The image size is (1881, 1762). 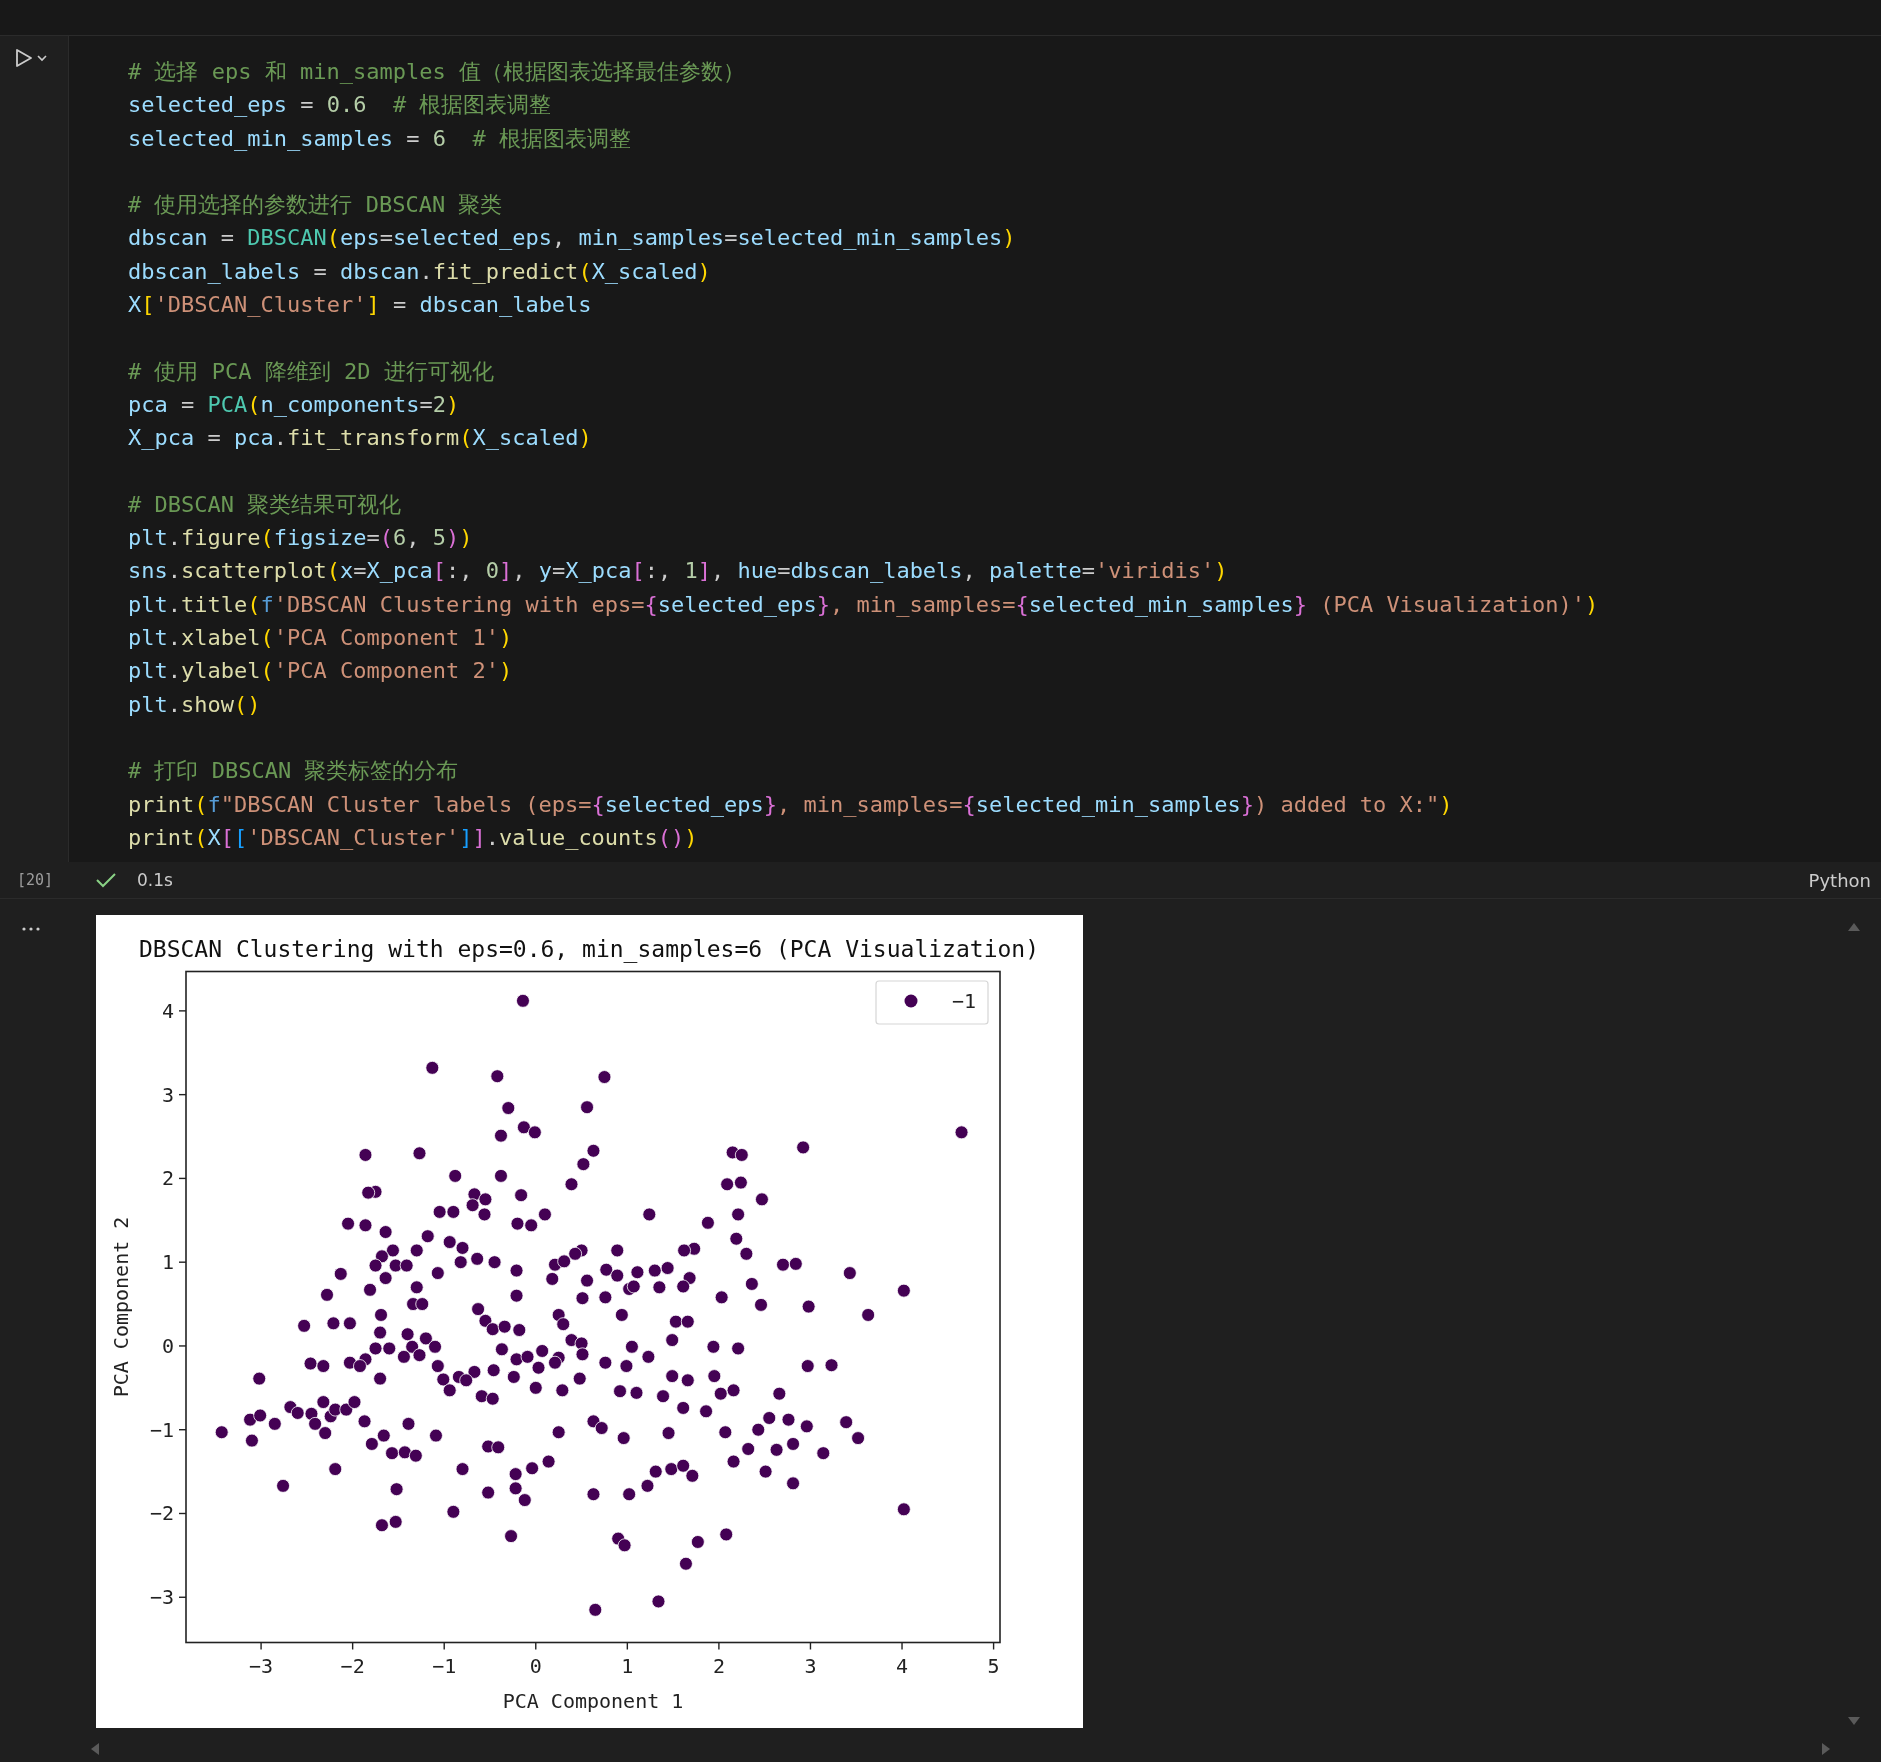 I want to click on x-tick-label: 3, so click(x=810, y=1665).